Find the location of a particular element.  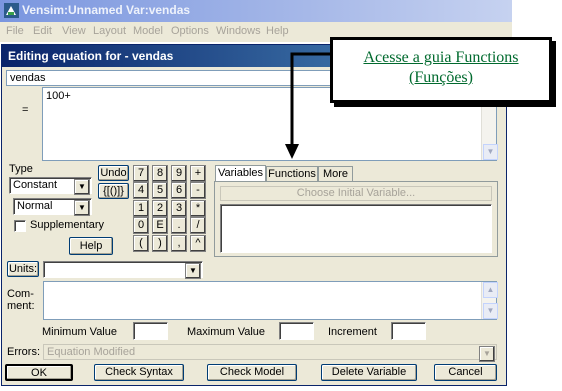

check-syntax-button: Check Syntax is located at coordinates (139, 372).